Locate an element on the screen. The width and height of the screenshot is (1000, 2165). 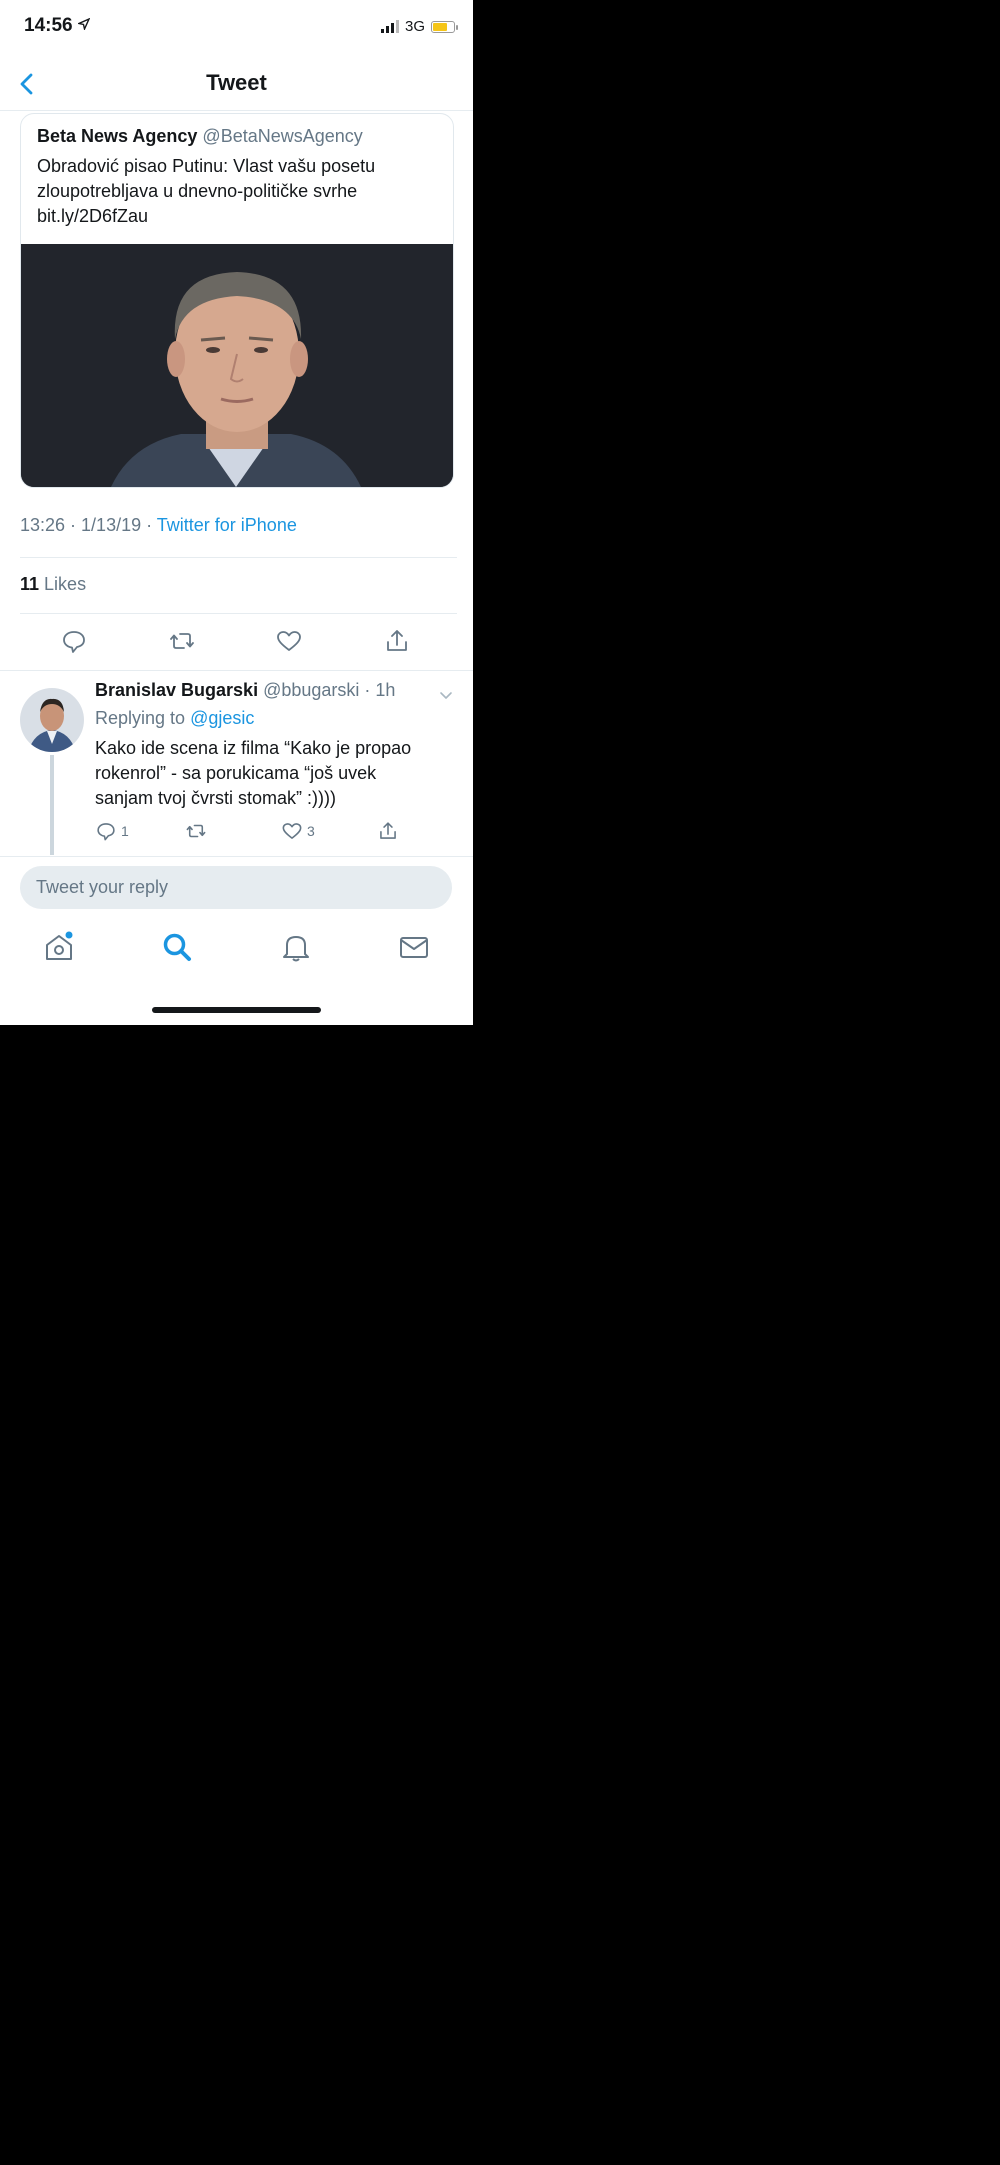
likes-label: Likes is located at coordinates (65, 584).